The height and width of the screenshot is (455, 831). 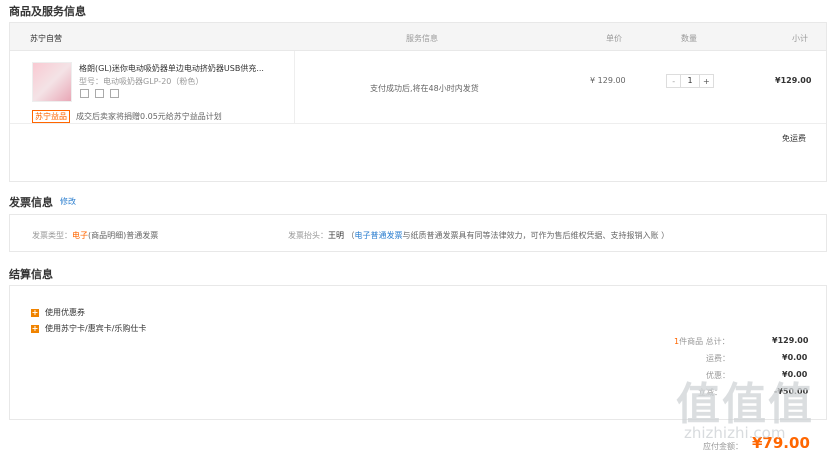 I want to click on freight-value: ¥0.00, so click(x=795, y=357).